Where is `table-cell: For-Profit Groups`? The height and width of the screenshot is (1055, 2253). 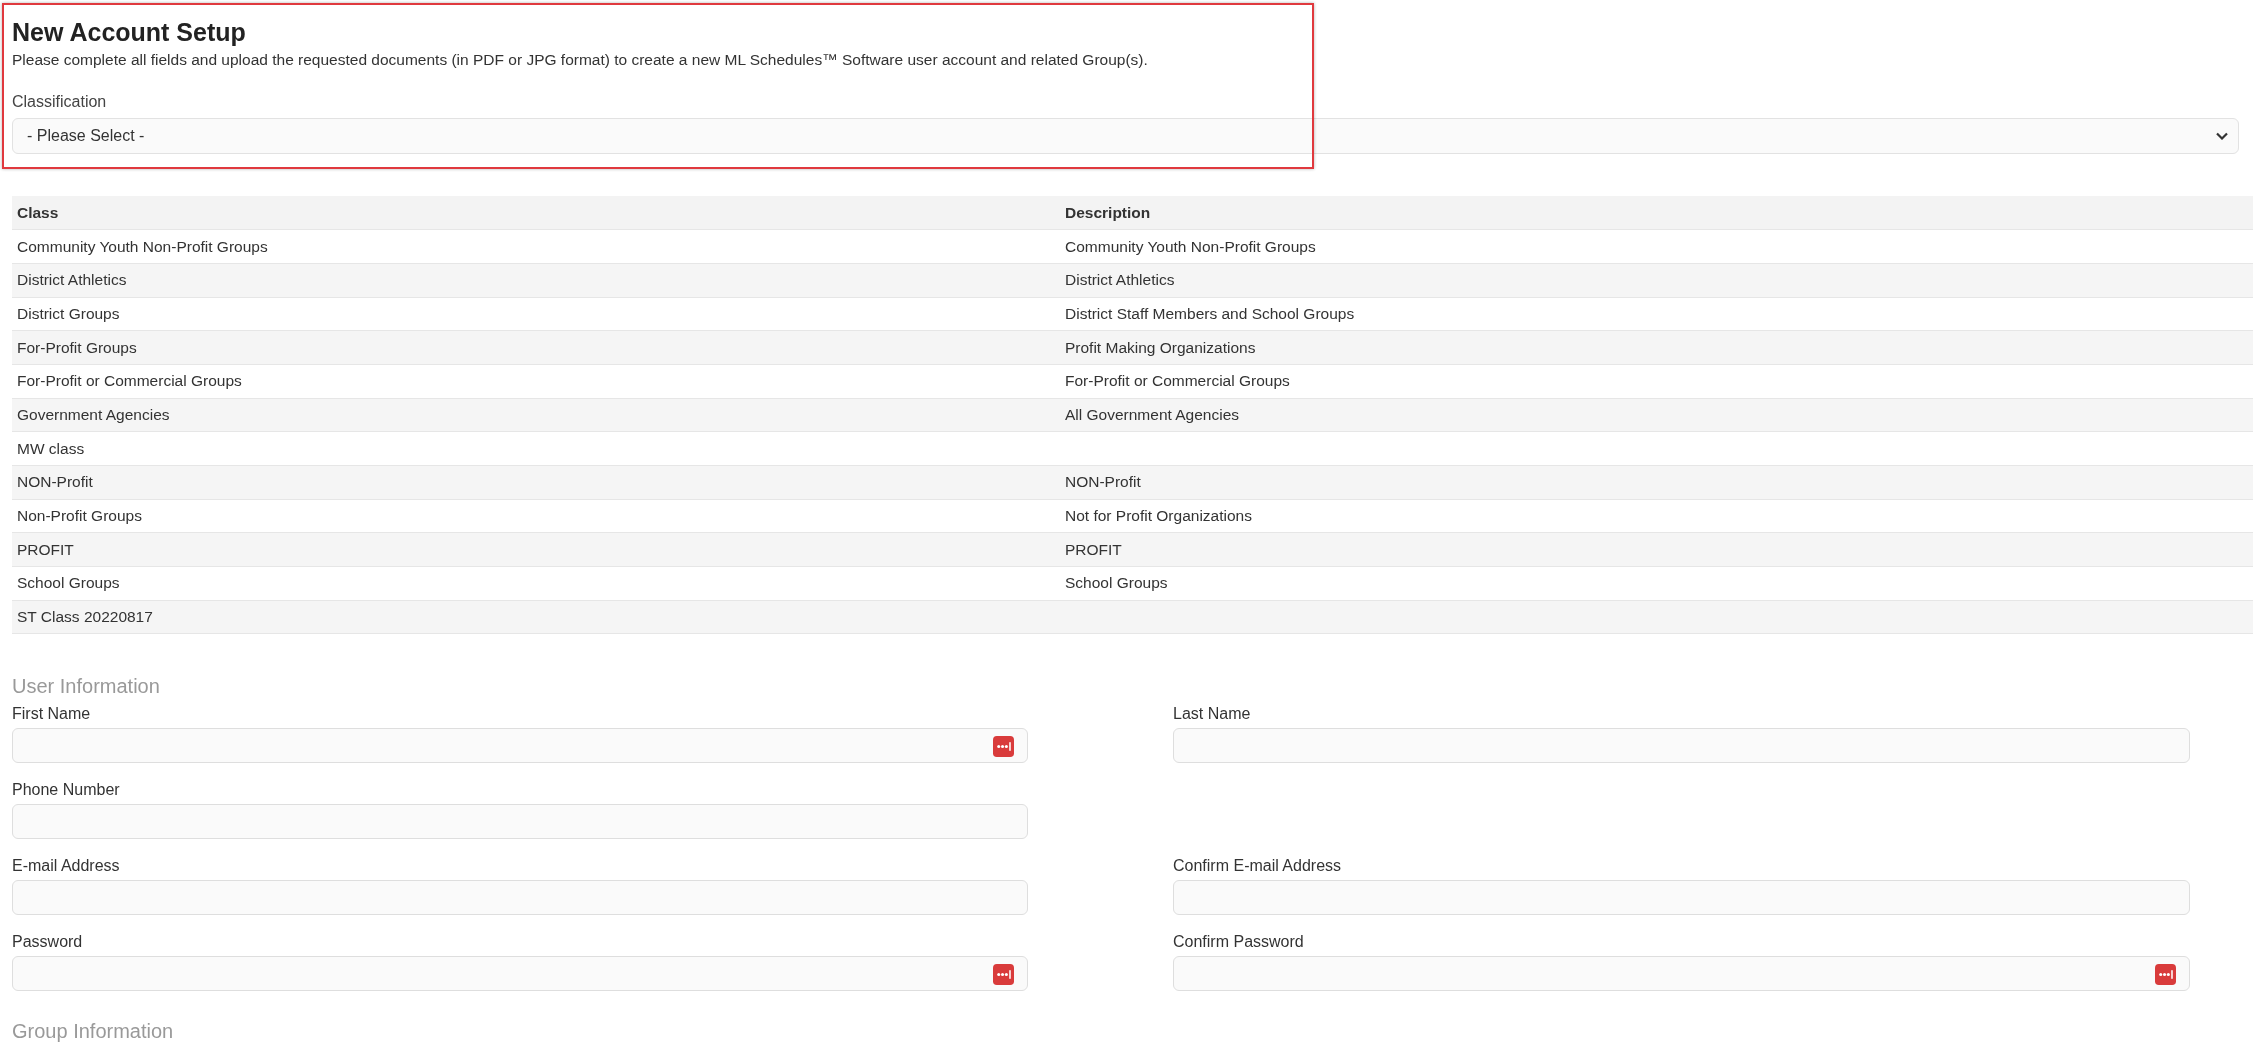
table-cell: For-Profit Groups is located at coordinates (77, 347).